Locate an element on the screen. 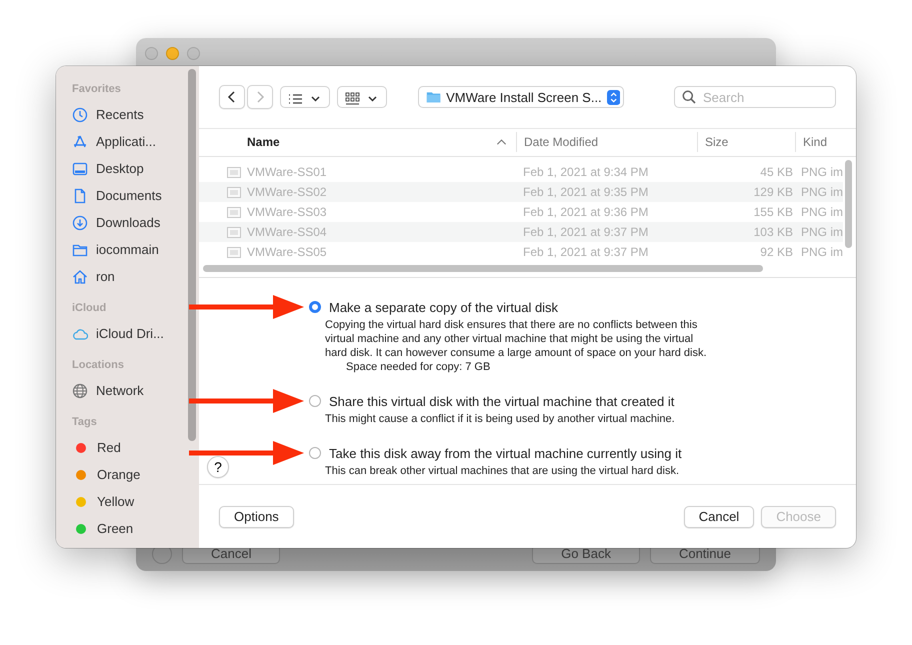  file-name: VMWare-SS02 is located at coordinates (287, 192).